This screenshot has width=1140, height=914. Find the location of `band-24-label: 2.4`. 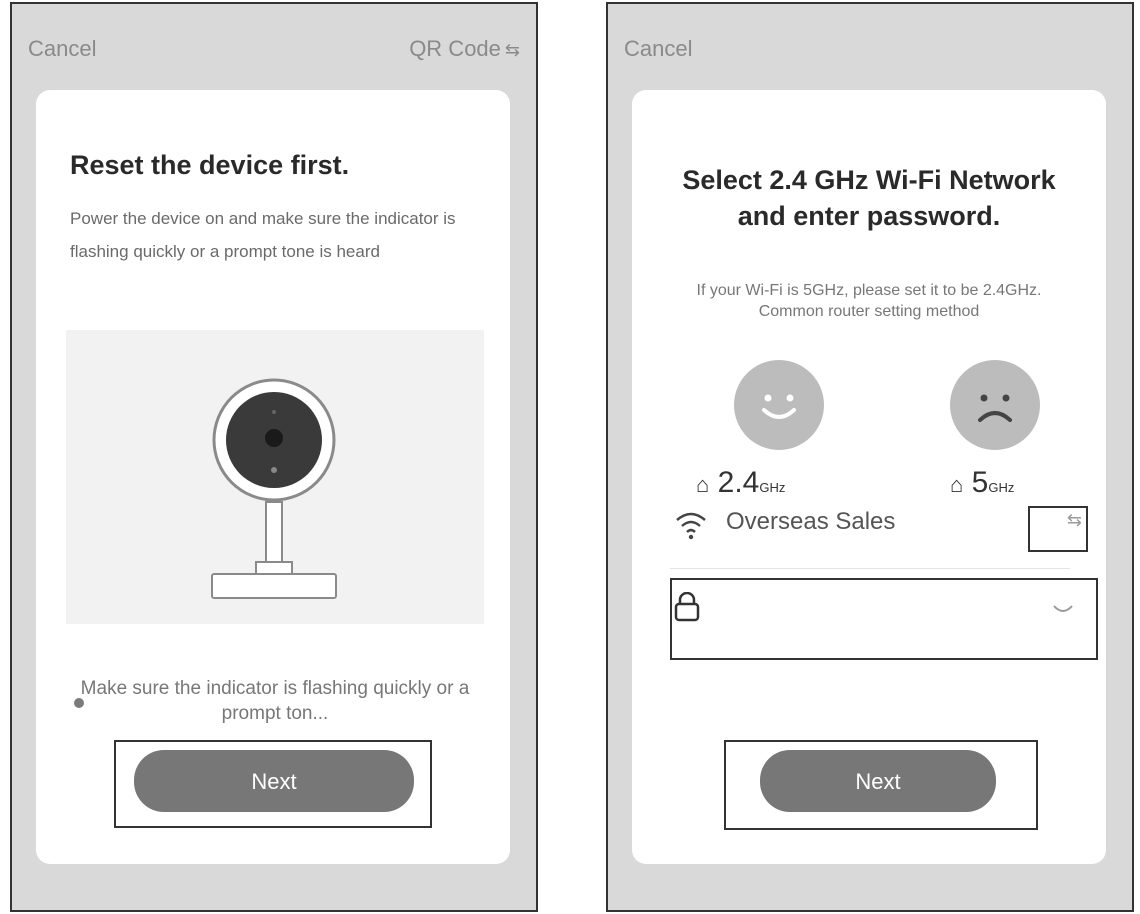

band-24-label: 2.4 is located at coordinates (738, 482).